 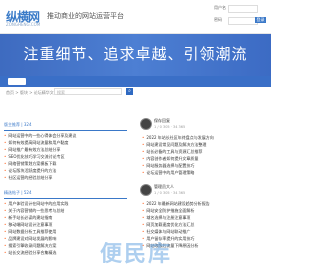 What do you see at coordinates (204, 159) in the screenshot?
I see `list-item: • 内容创作者如何提升文章质量` at bounding box center [204, 159].